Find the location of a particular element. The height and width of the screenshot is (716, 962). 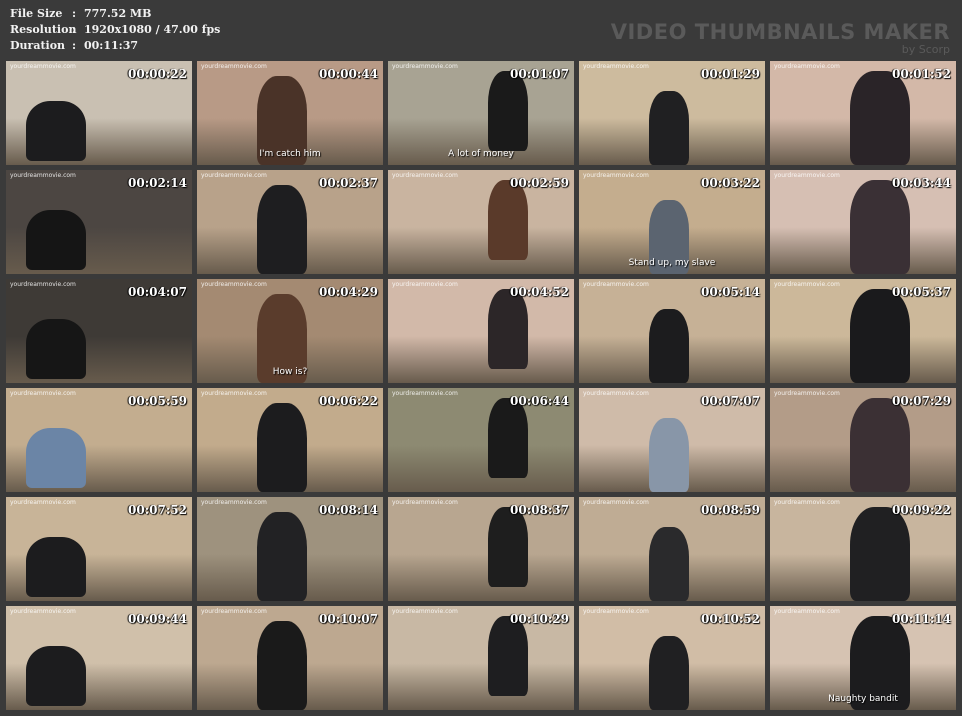

timestamp: 00:05:59 is located at coordinates (157, 401).